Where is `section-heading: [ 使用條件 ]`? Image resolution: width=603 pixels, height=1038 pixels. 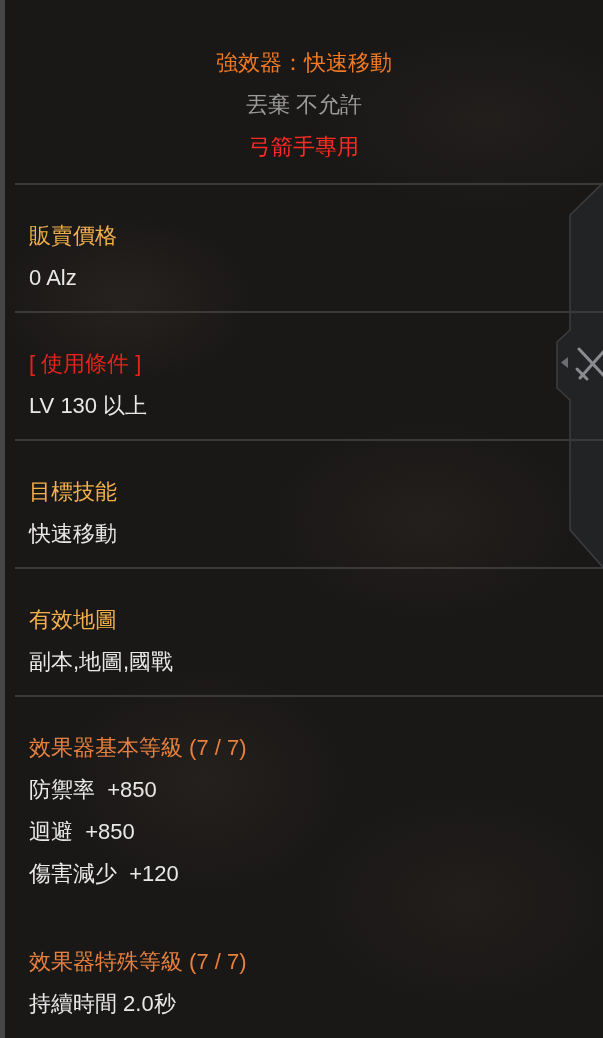
section-heading: [ 使用條件 ] is located at coordinates (85, 364).